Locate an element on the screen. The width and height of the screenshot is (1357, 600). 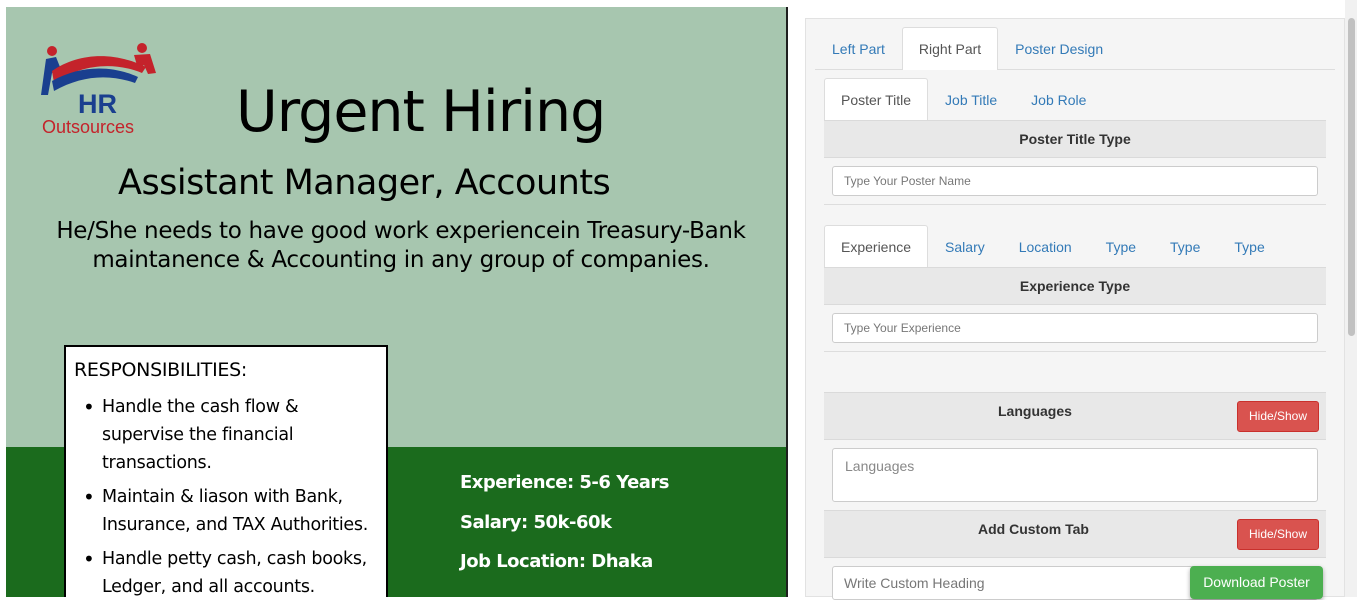
download-poster-button: Download Poster is located at coordinates (1256, 582).